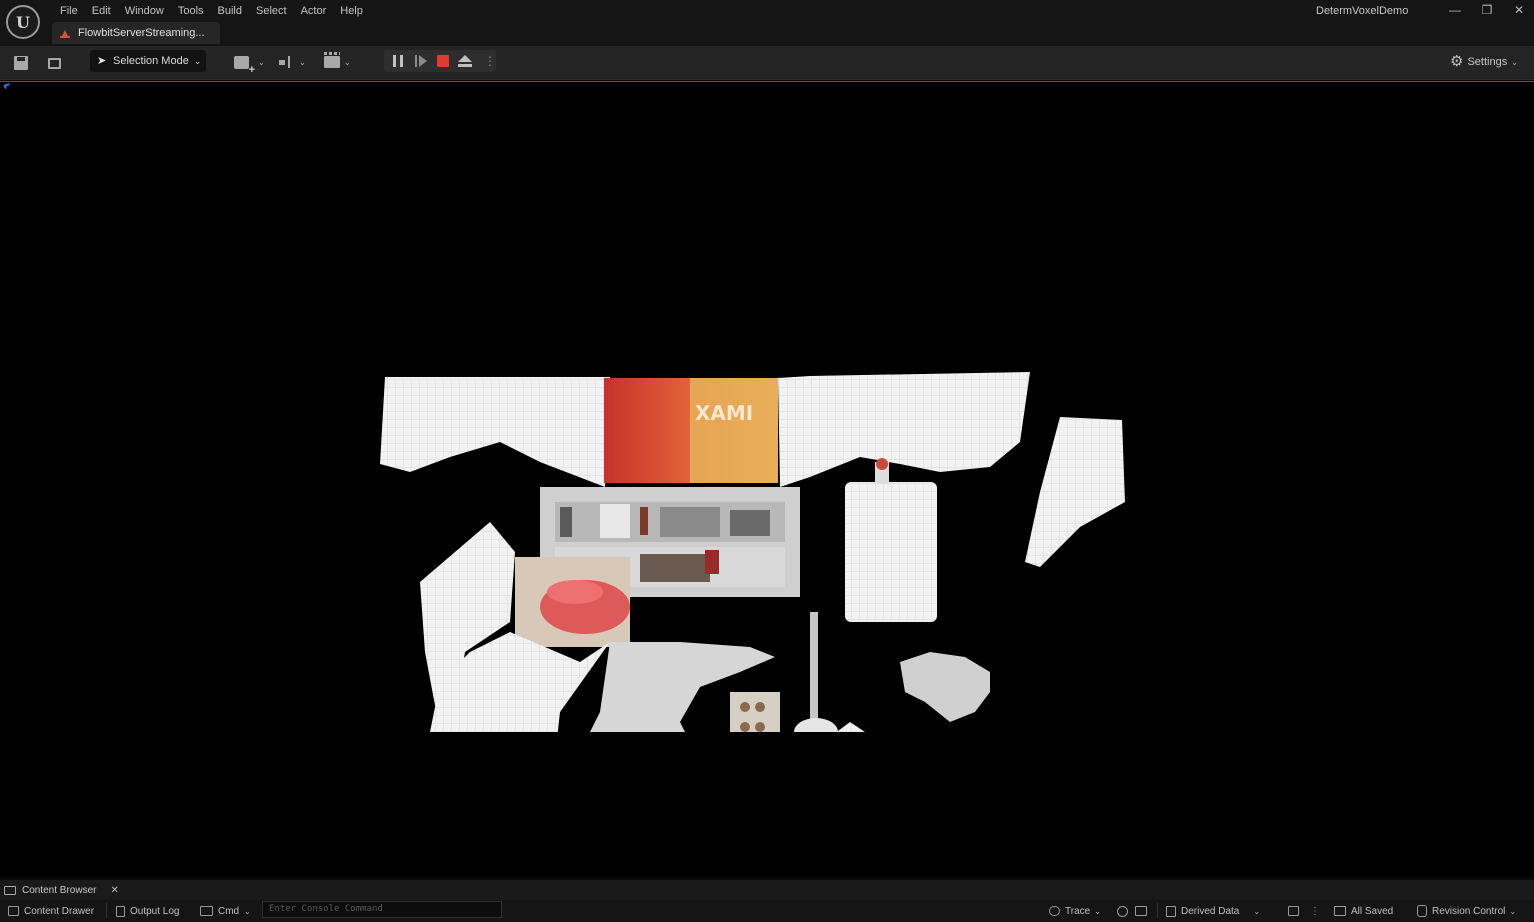  What do you see at coordinates (23, 22) in the screenshot?
I see `unreal-logo-icon: U` at bounding box center [23, 22].